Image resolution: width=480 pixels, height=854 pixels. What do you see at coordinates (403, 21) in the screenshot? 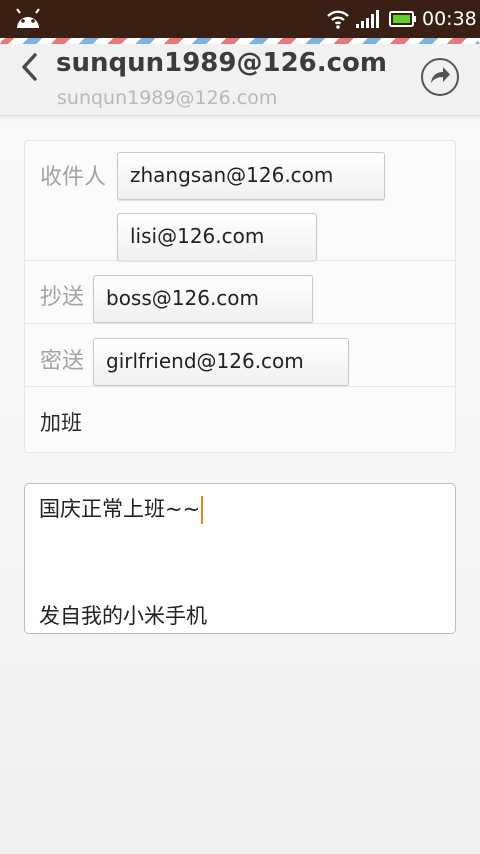
I see `battery-icon` at bounding box center [403, 21].